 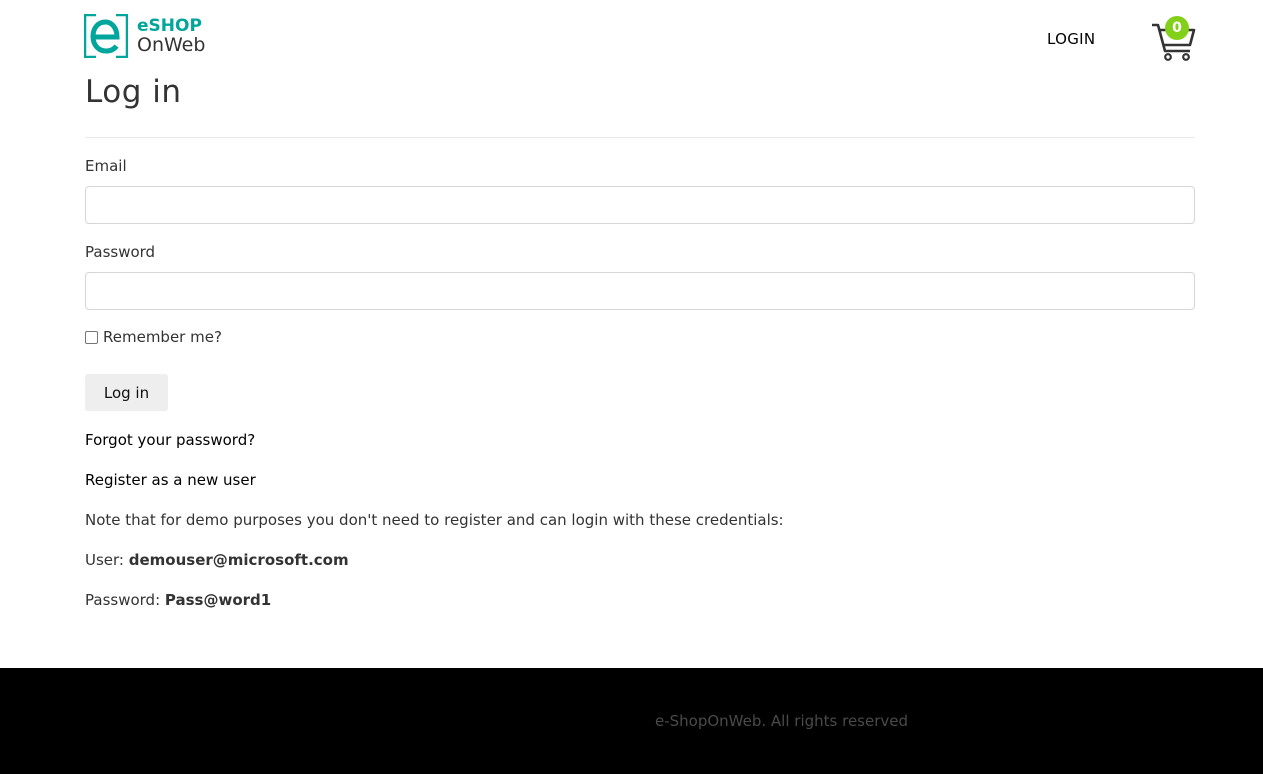 I want to click on site-header: eSHOP OnWeb LOGIN 0, so click(x=631, y=37).